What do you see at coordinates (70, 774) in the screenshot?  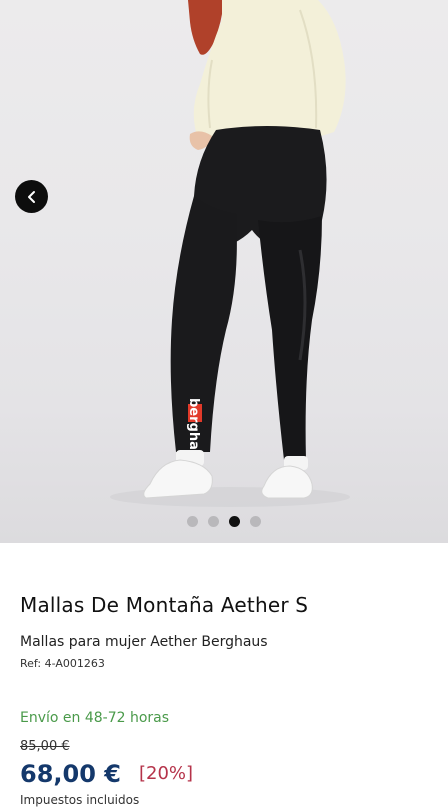 I see `current-price: 68,00 €` at bounding box center [70, 774].